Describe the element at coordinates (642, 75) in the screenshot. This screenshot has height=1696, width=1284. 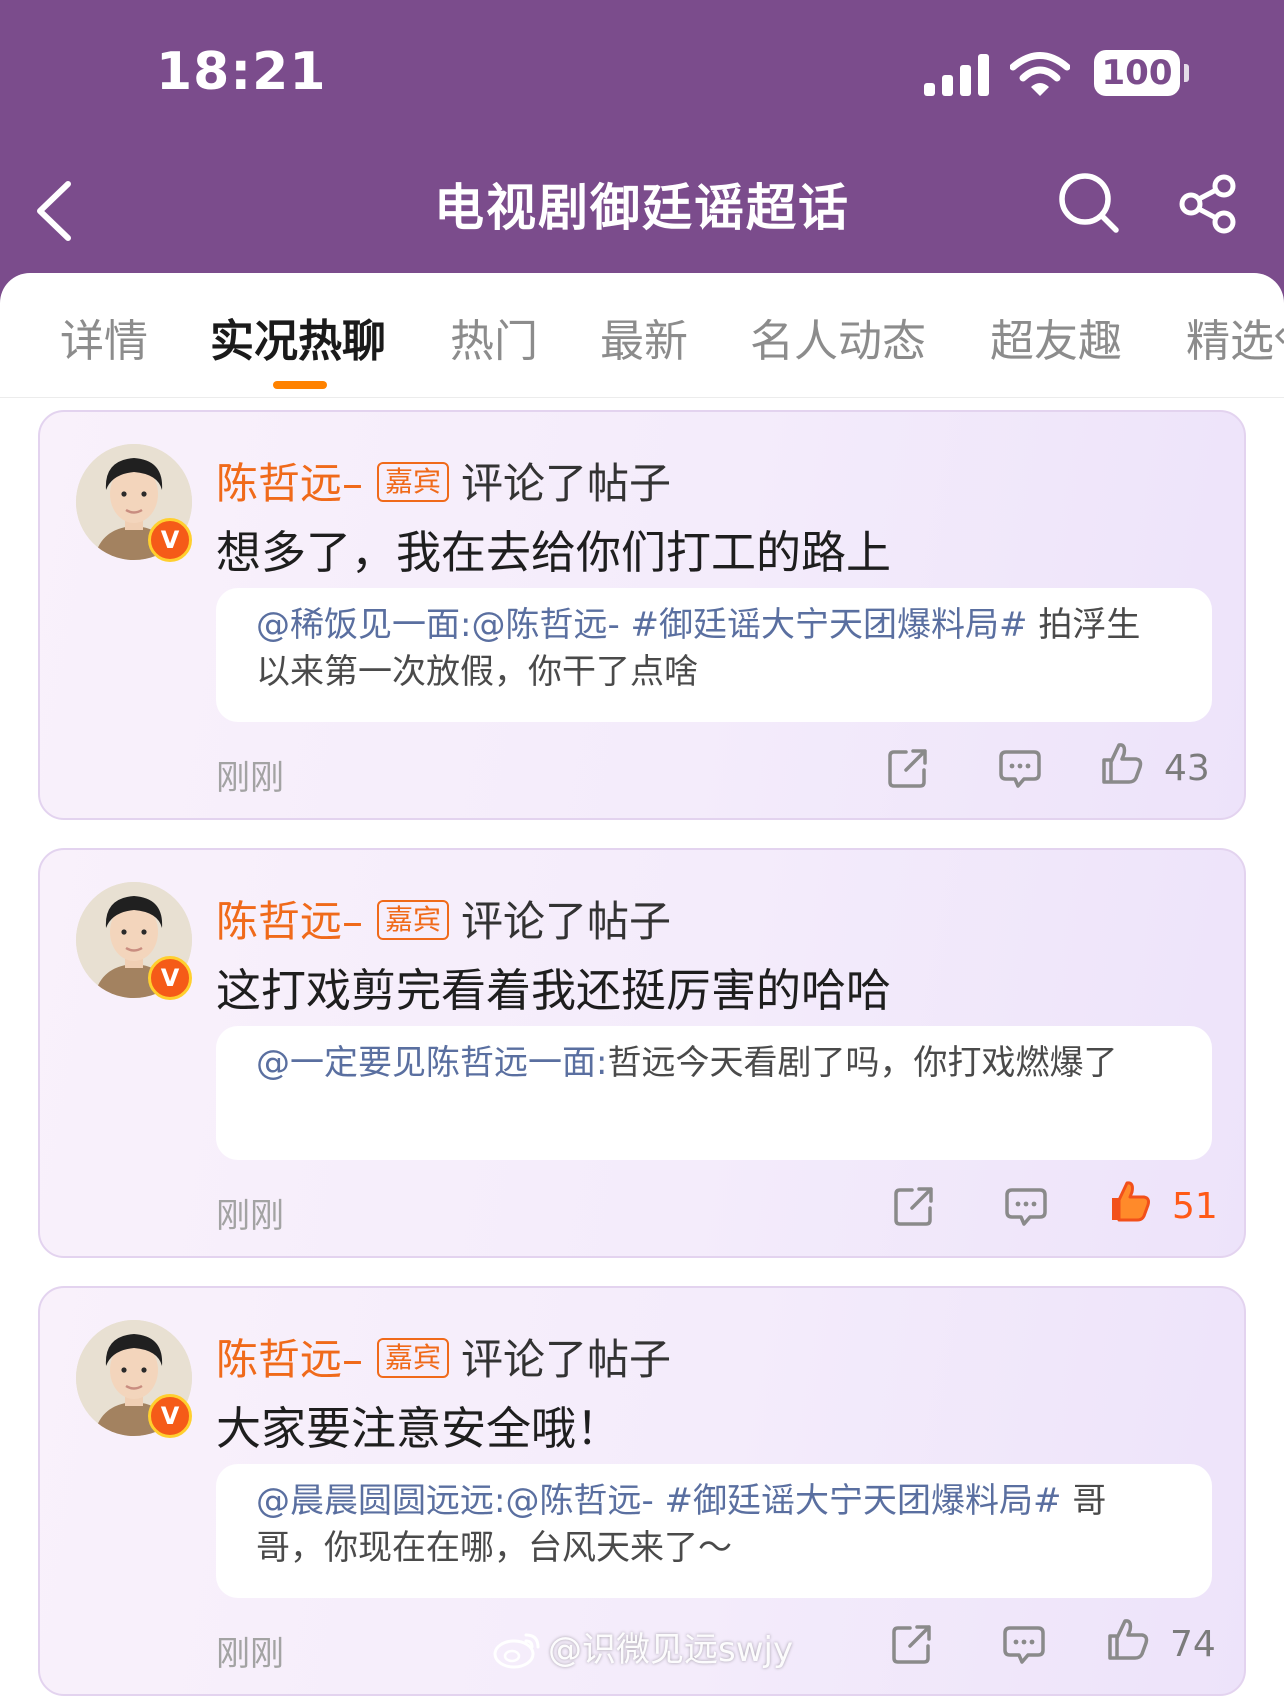
I see `status-bar: 18:21 100` at that location.